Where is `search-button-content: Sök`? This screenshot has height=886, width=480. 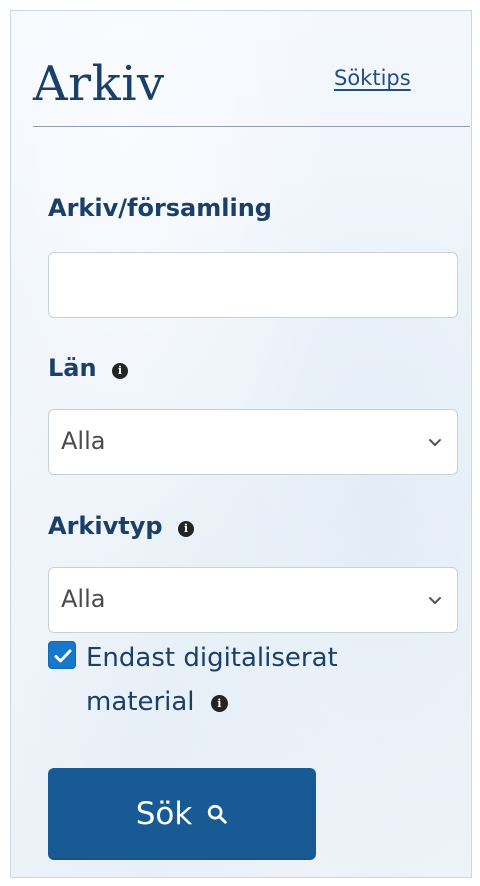 search-button-content: Sök is located at coordinates (182, 814).